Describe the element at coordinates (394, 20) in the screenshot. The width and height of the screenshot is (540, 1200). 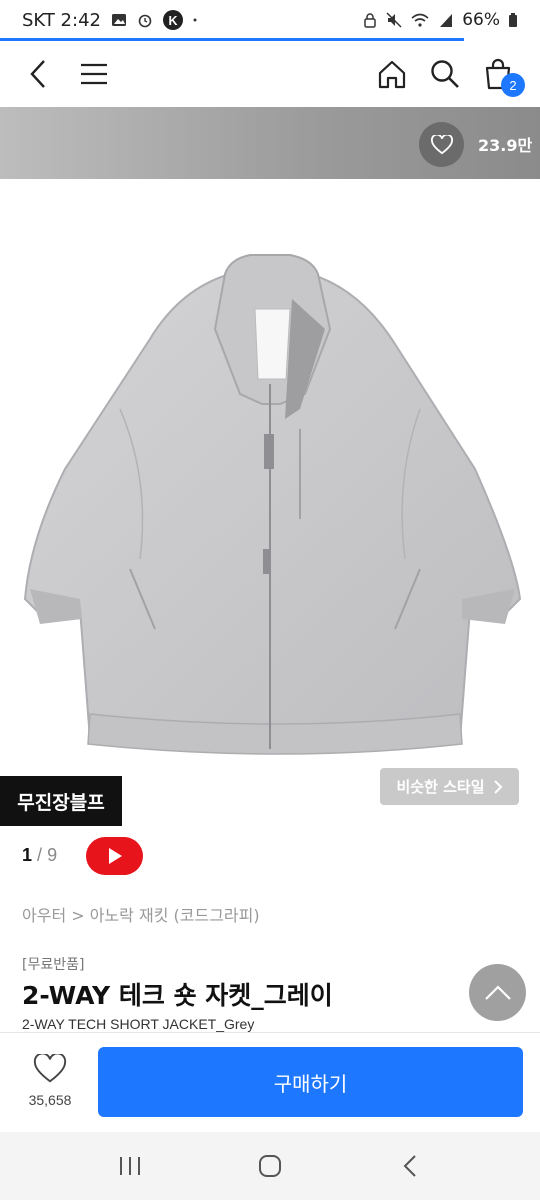
I see `mute-icon` at that location.